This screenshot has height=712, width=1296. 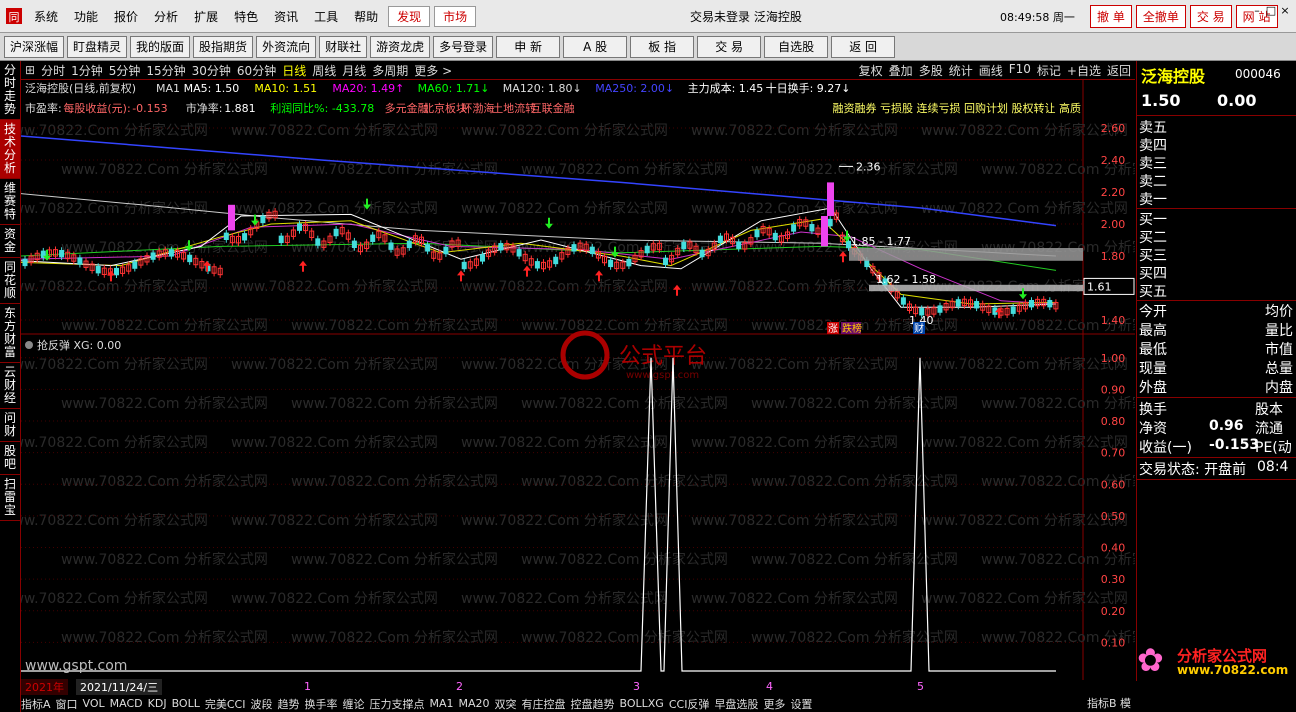 I want to click on chart-tool-5: F10, so click(x=1020, y=70).